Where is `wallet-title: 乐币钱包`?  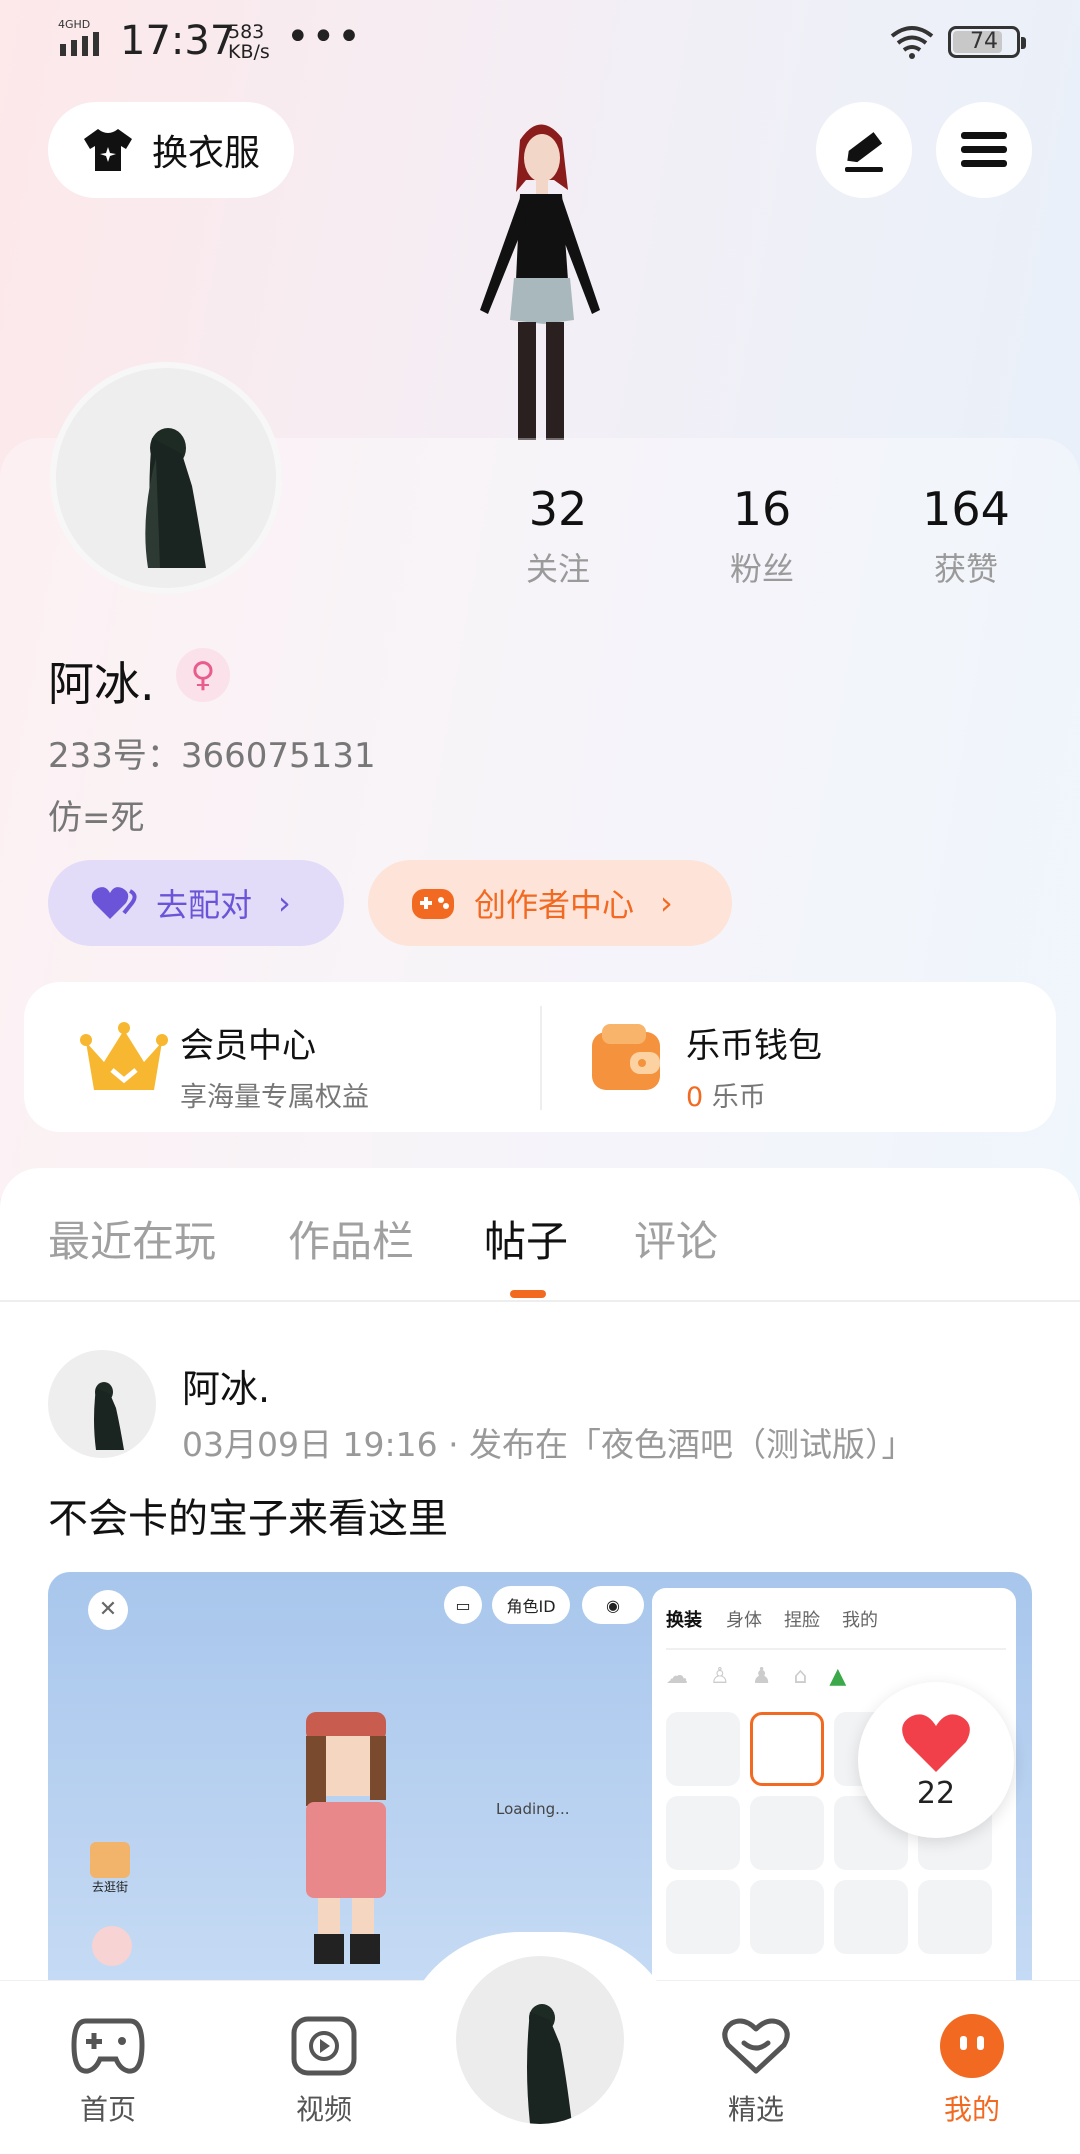 wallet-title: 乐币钱包 is located at coordinates (754, 1046).